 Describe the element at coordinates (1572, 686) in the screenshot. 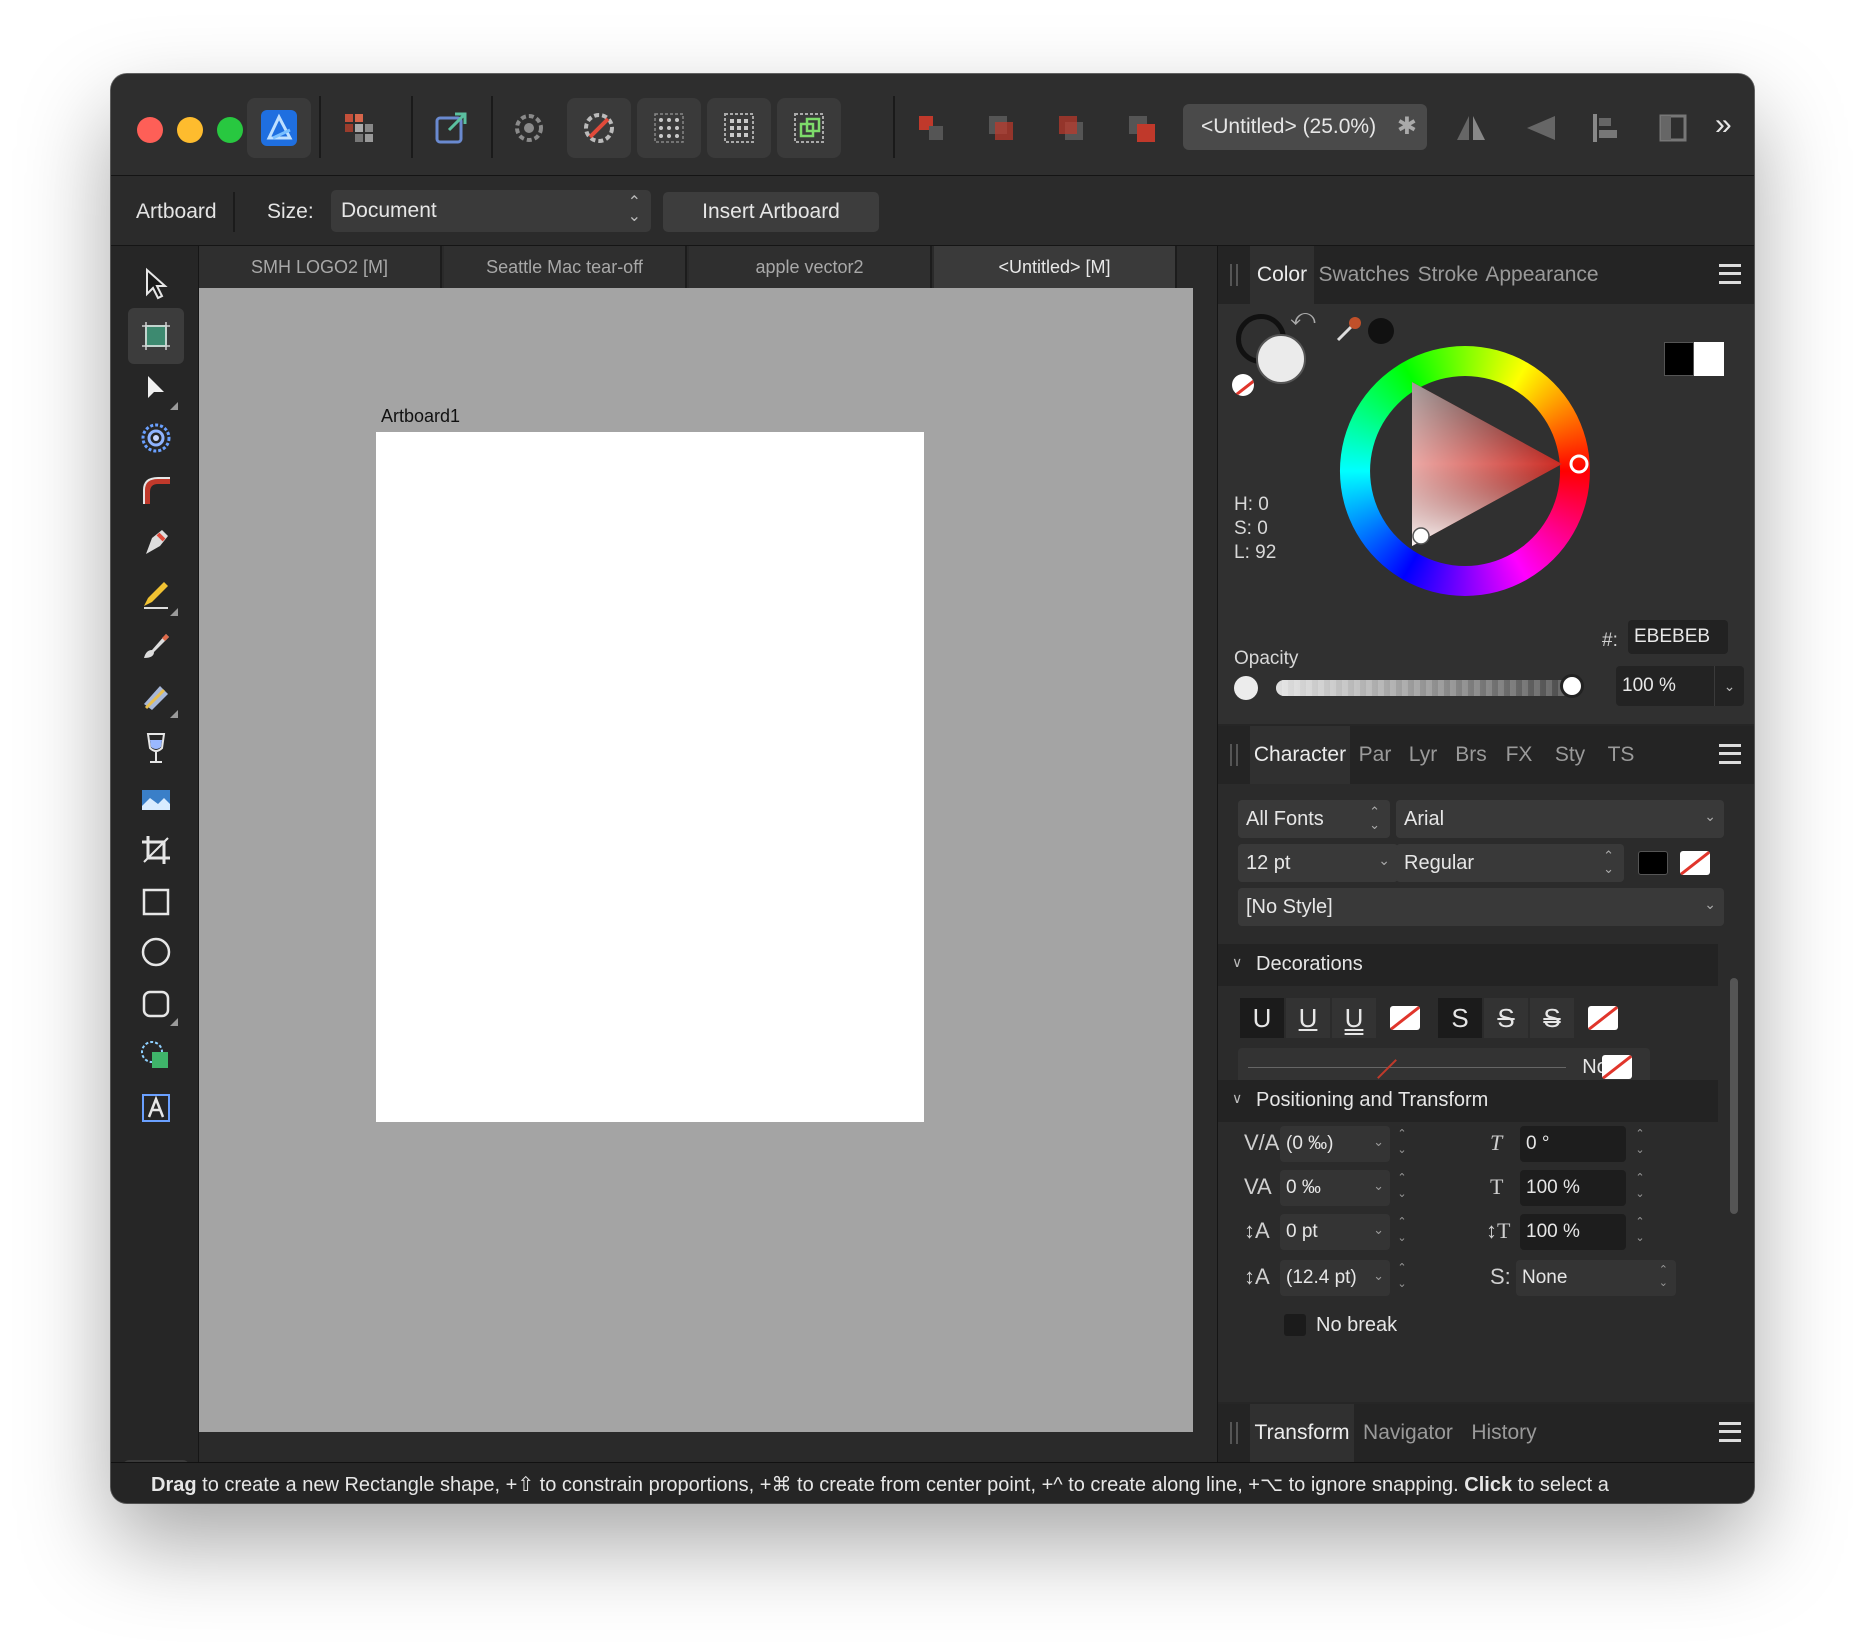

I see `opacity-slider-knob` at that location.